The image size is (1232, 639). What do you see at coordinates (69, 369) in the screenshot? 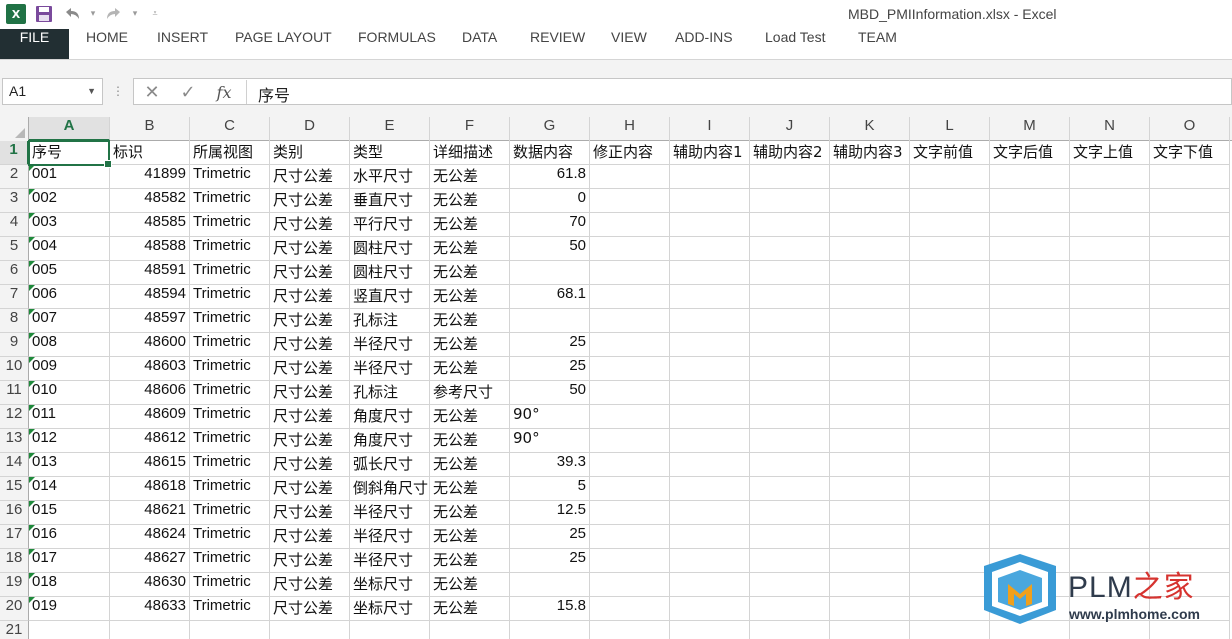
I see `cell: 009` at bounding box center [69, 369].